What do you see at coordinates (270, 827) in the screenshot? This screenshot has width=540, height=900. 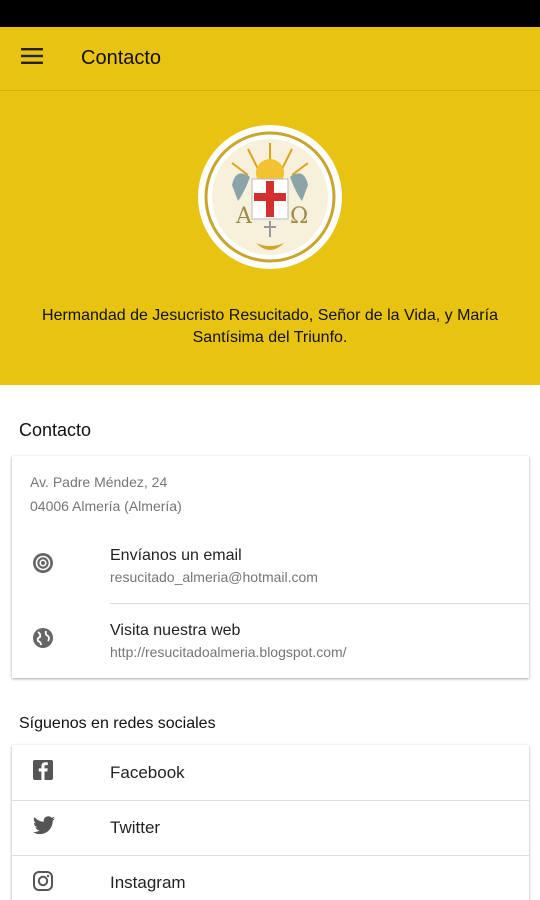 I see `social-item-twitter: Twitter` at bounding box center [270, 827].